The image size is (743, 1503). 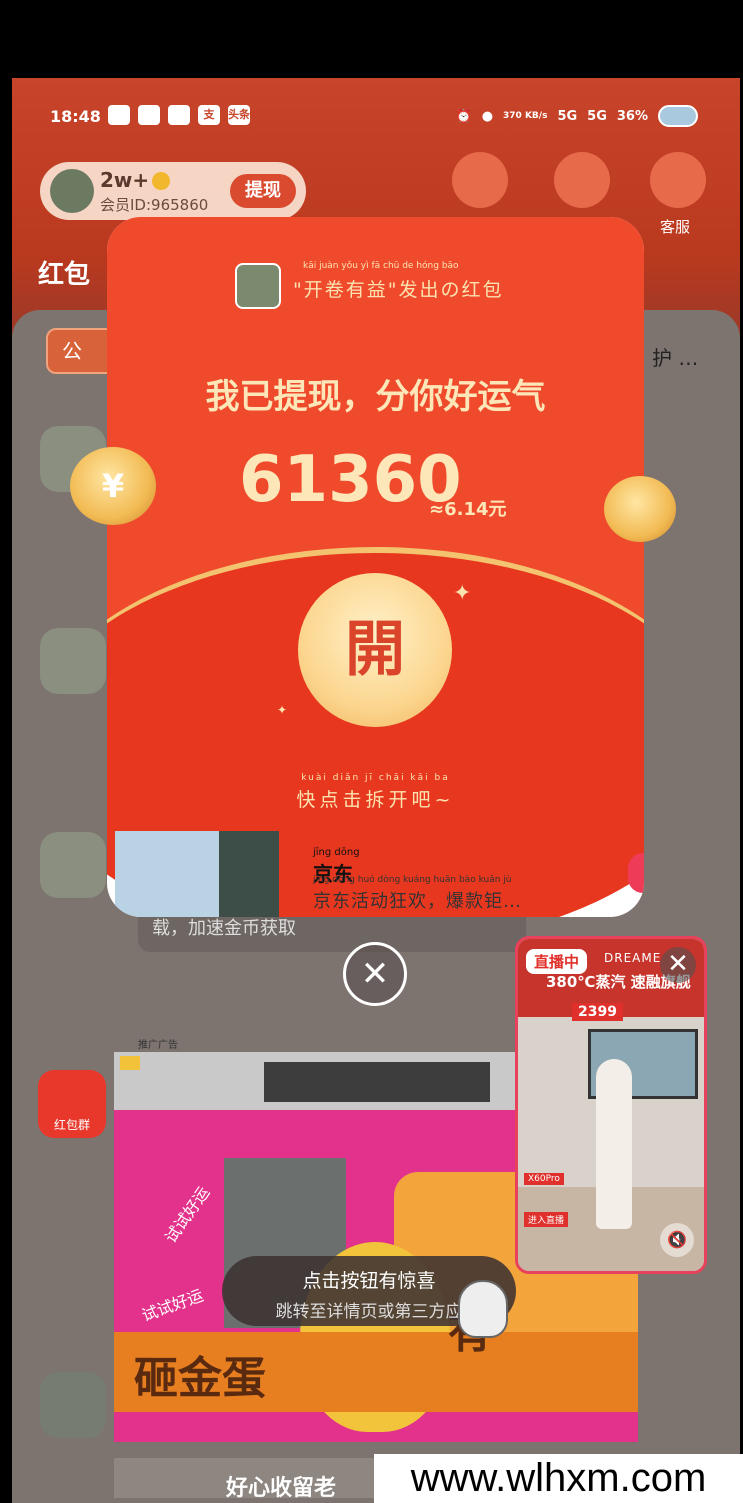 I want to click on battery-level: 36%, so click(x=632, y=116).